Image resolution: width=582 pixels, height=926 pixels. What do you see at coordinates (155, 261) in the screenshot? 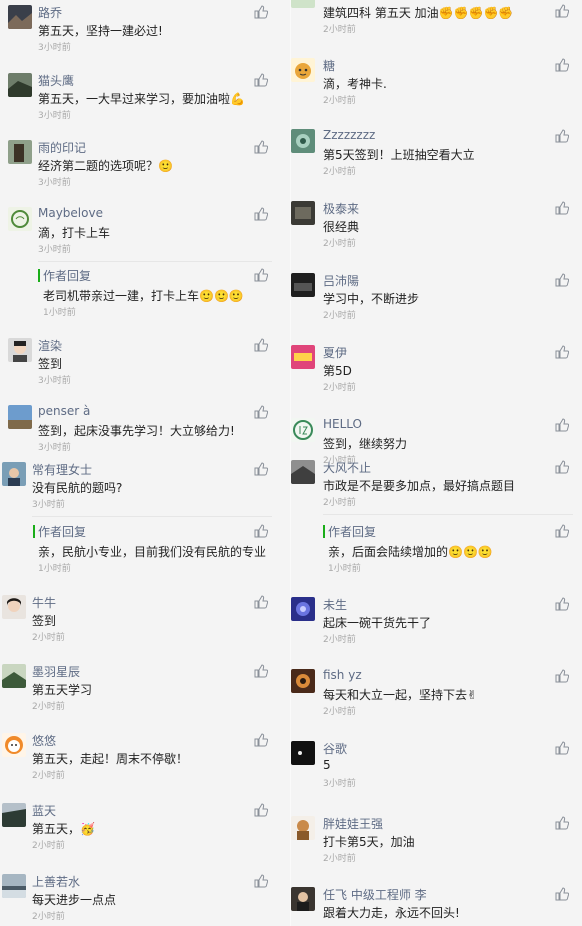
I see `divider` at bounding box center [155, 261].